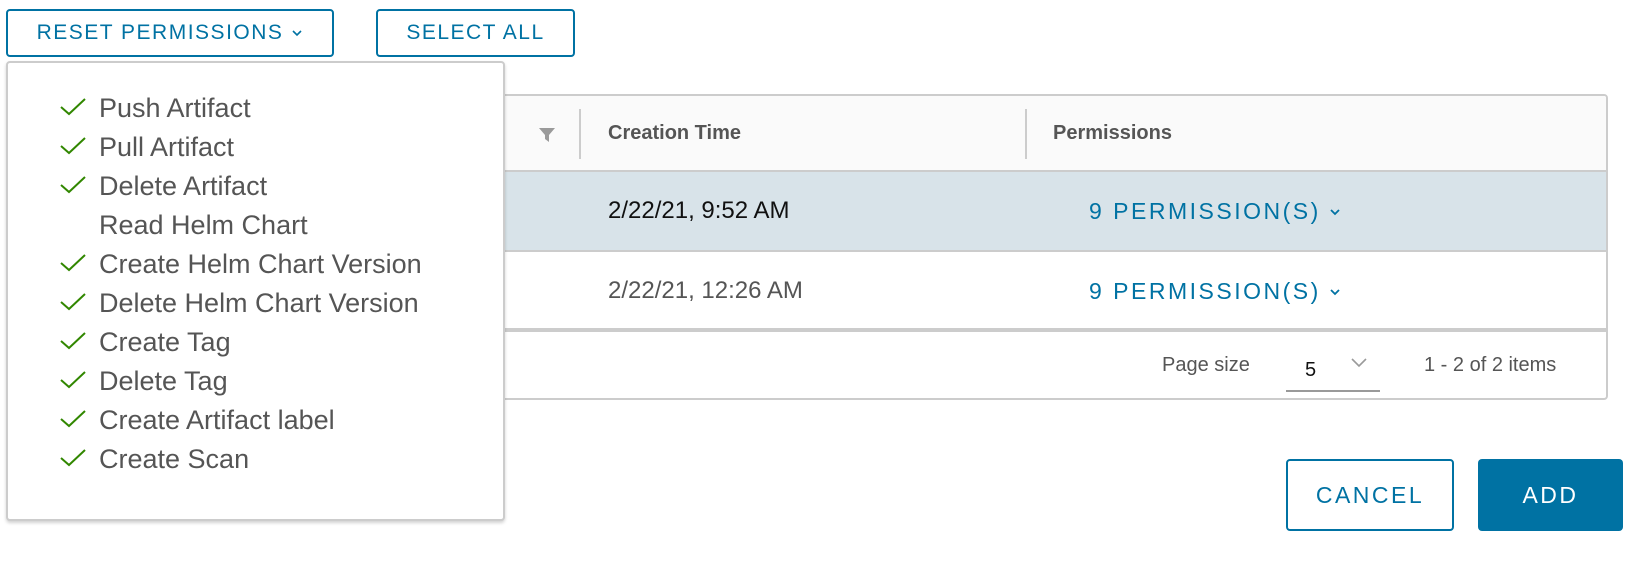 This screenshot has width=1636, height=570. Describe the element at coordinates (1112, 133) in the screenshot. I see `column-header-permissions: Permissions` at that location.